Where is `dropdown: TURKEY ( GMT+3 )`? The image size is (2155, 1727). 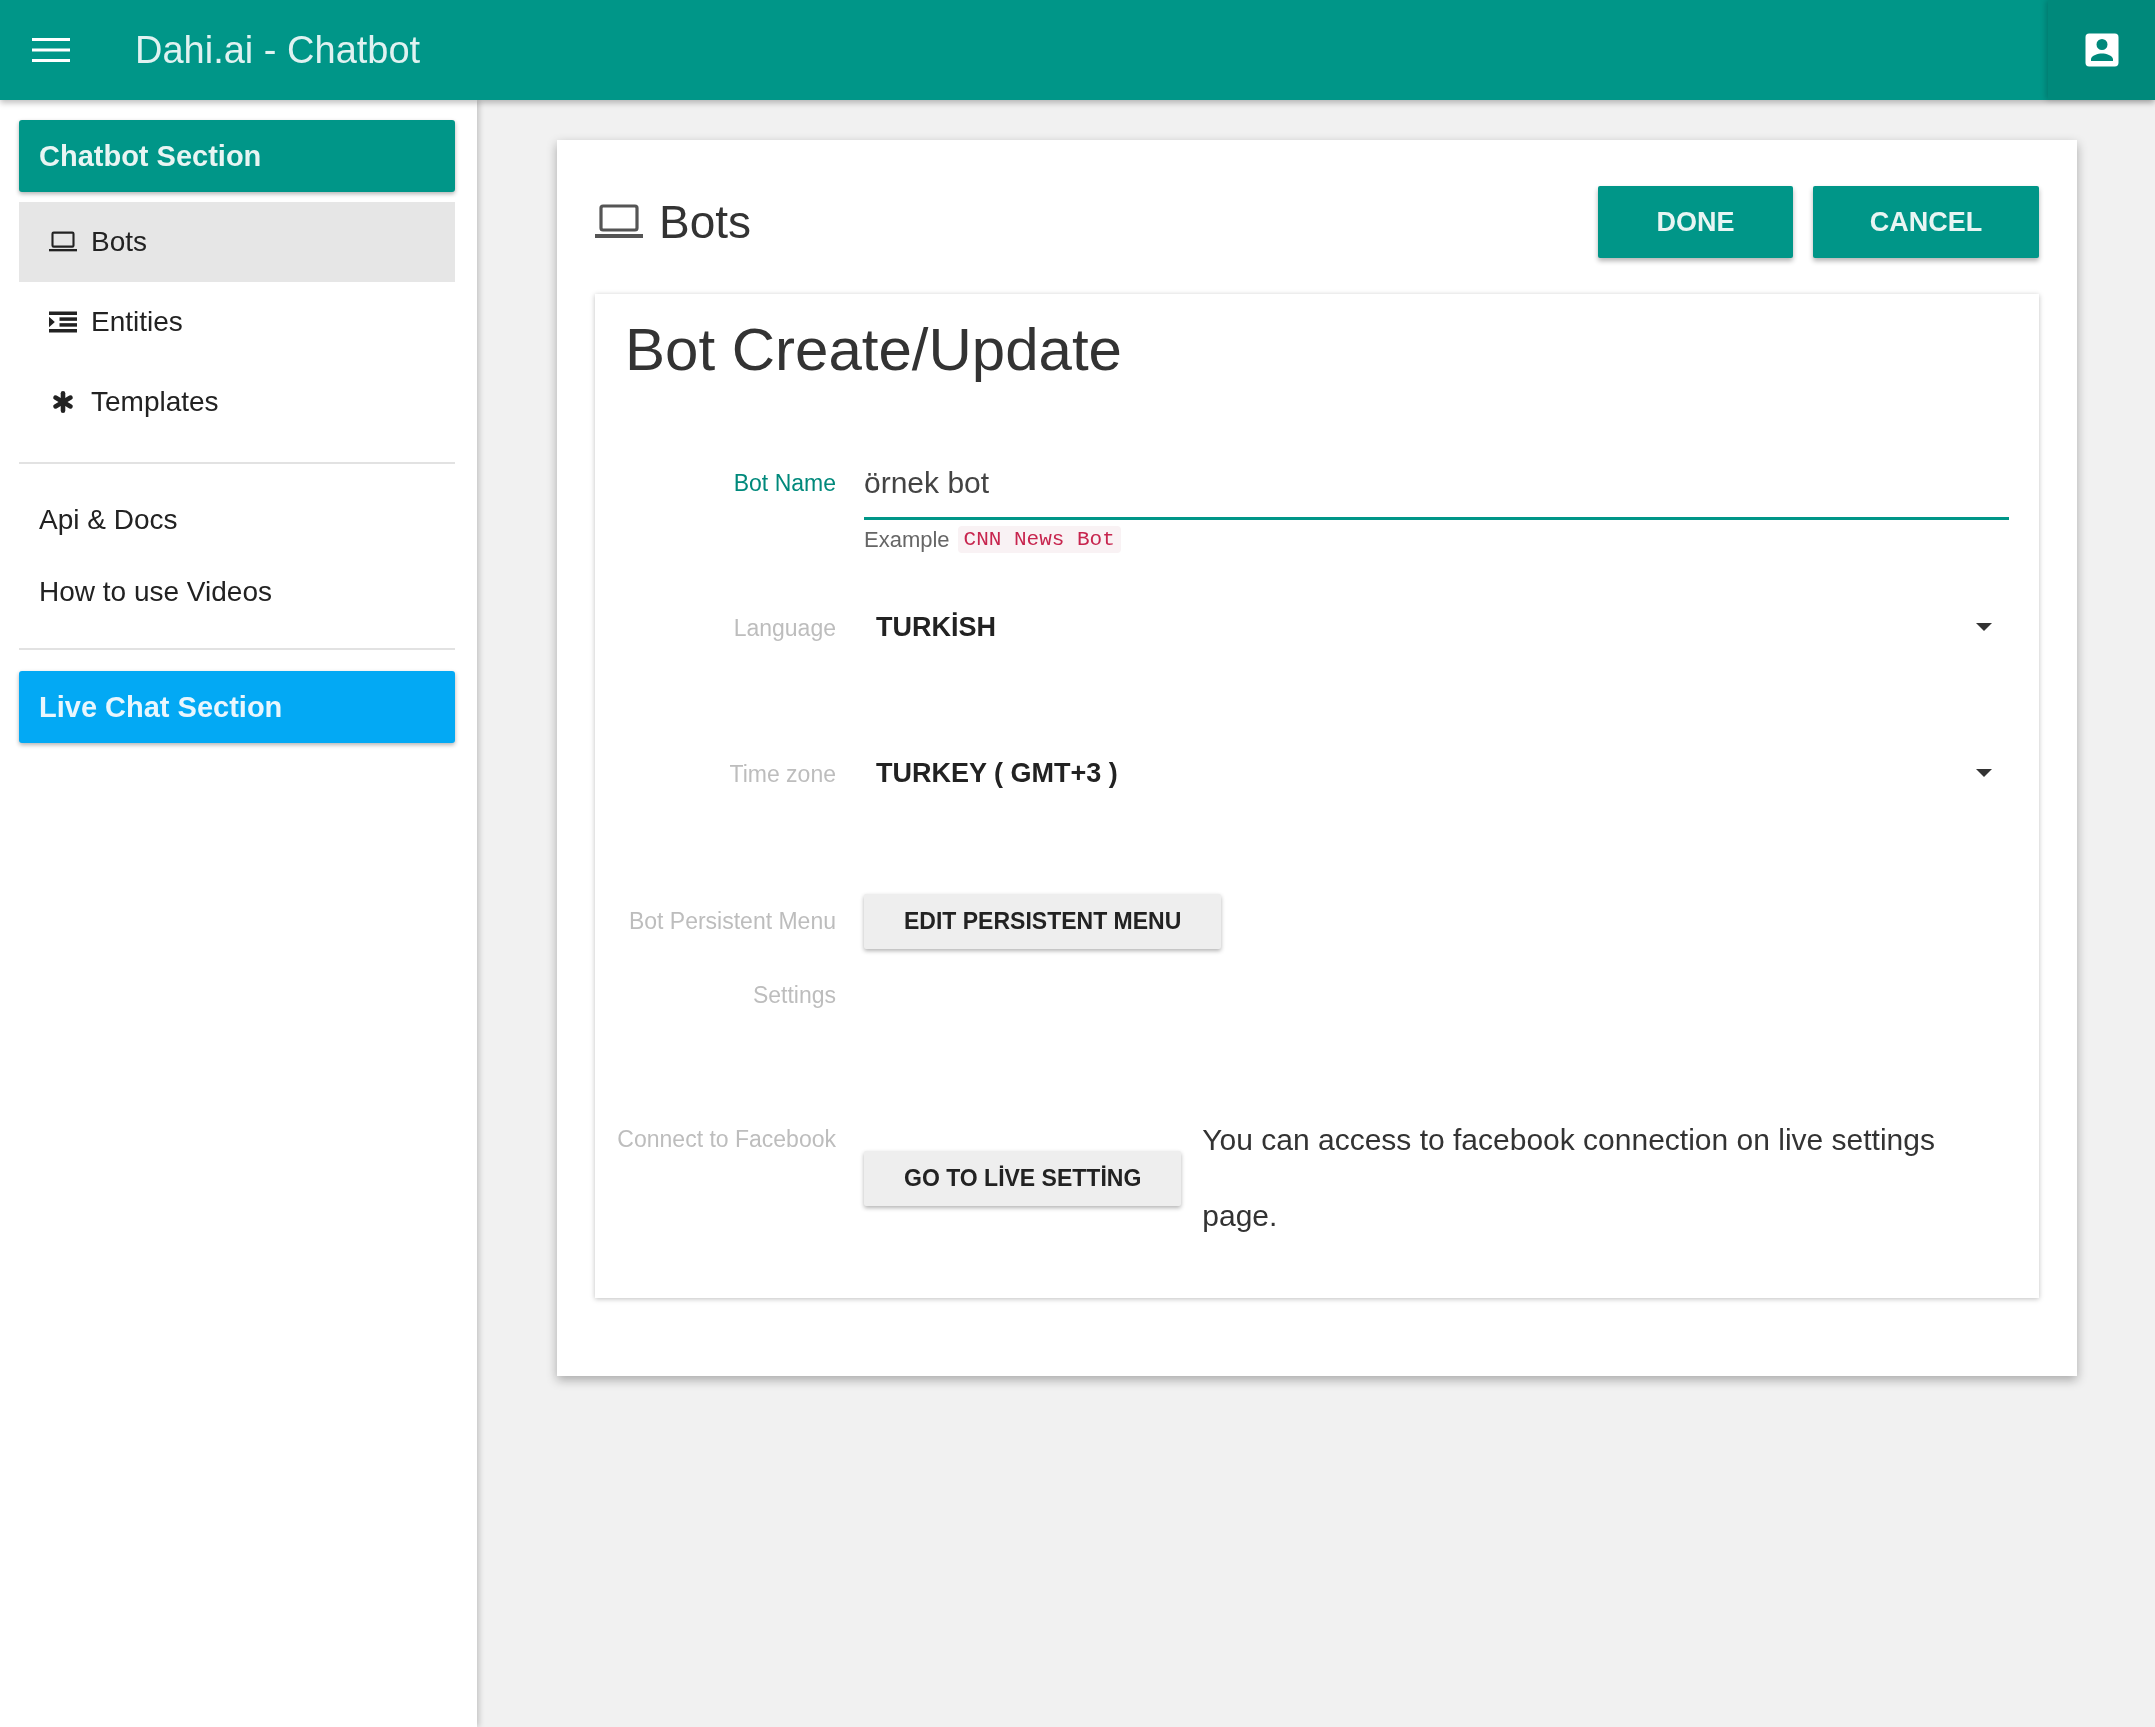
dropdown: TURKEY ( GMT+3 ) is located at coordinates (1436, 773).